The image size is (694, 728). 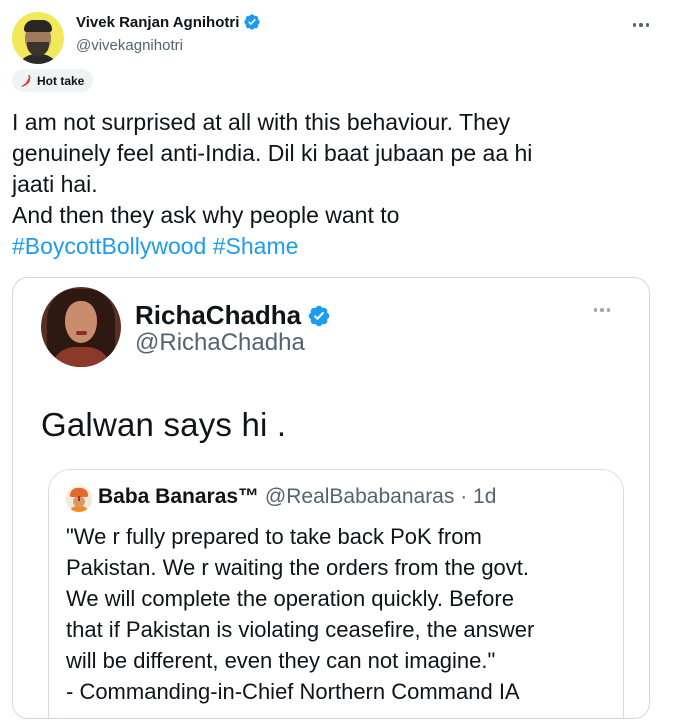 What do you see at coordinates (206, 215) in the screenshot?
I see `tweet-line: And then they ask why people want to` at bounding box center [206, 215].